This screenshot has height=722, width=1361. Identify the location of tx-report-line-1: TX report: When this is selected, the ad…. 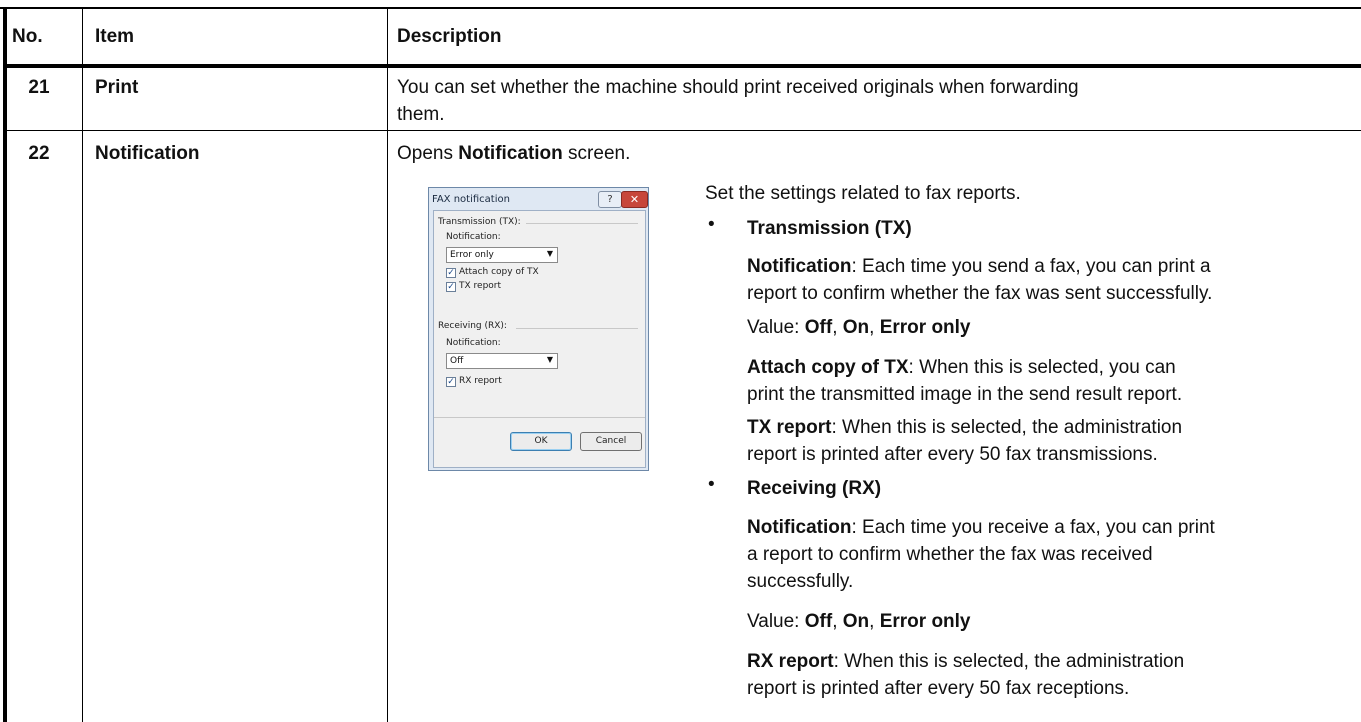
(965, 427).